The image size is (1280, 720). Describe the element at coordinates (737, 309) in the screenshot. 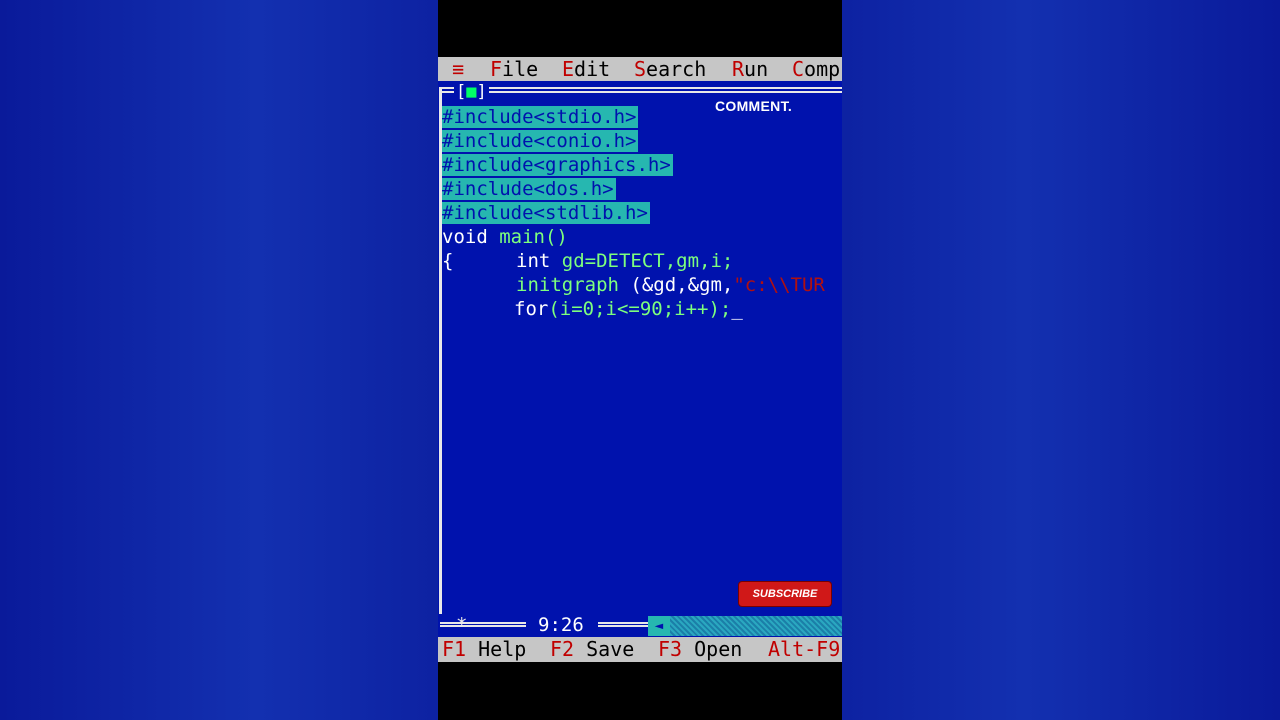

I see `text-cursor: _` at that location.